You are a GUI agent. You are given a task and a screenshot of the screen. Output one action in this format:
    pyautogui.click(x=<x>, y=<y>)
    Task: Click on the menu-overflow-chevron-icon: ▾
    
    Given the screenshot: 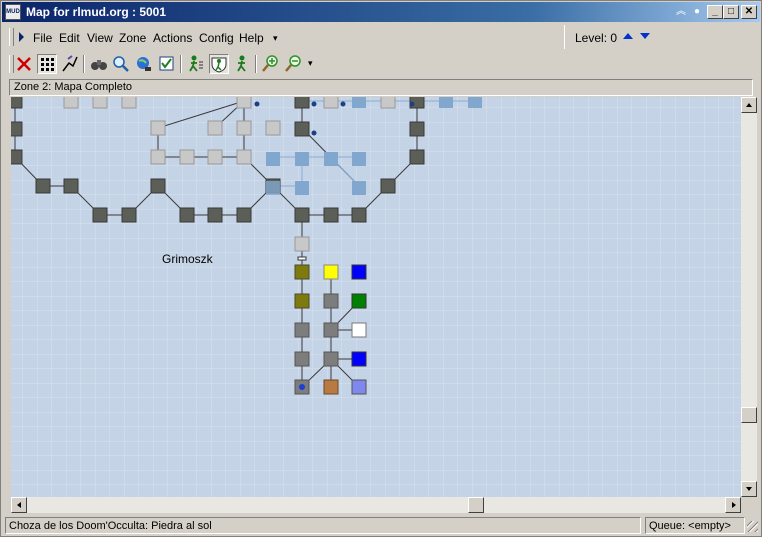 What is the action you would take?
    pyautogui.click(x=275, y=38)
    